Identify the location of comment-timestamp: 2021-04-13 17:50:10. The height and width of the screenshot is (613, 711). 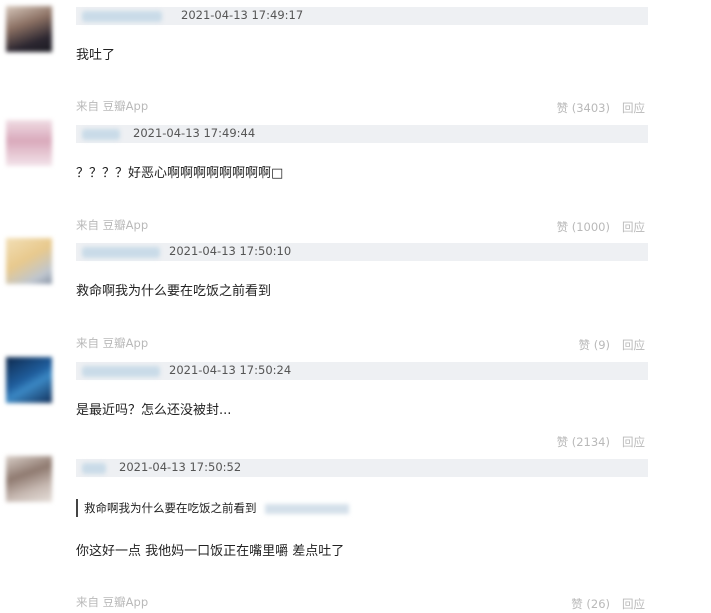
(230, 251).